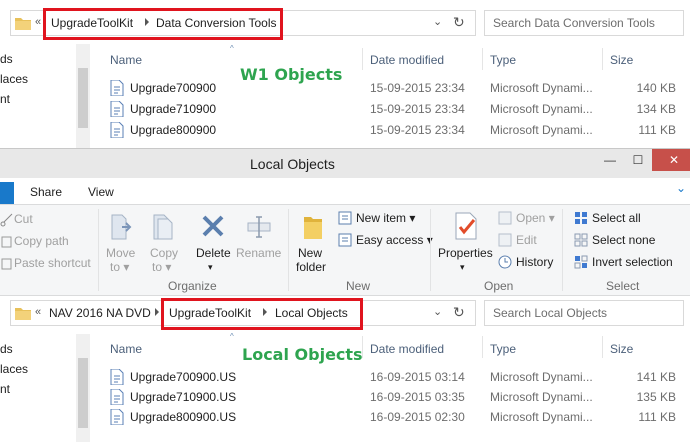 The image size is (690, 442). What do you see at coordinates (616, 218) in the screenshot?
I see `select-all-button: Select all` at bounding box center [616, 218].